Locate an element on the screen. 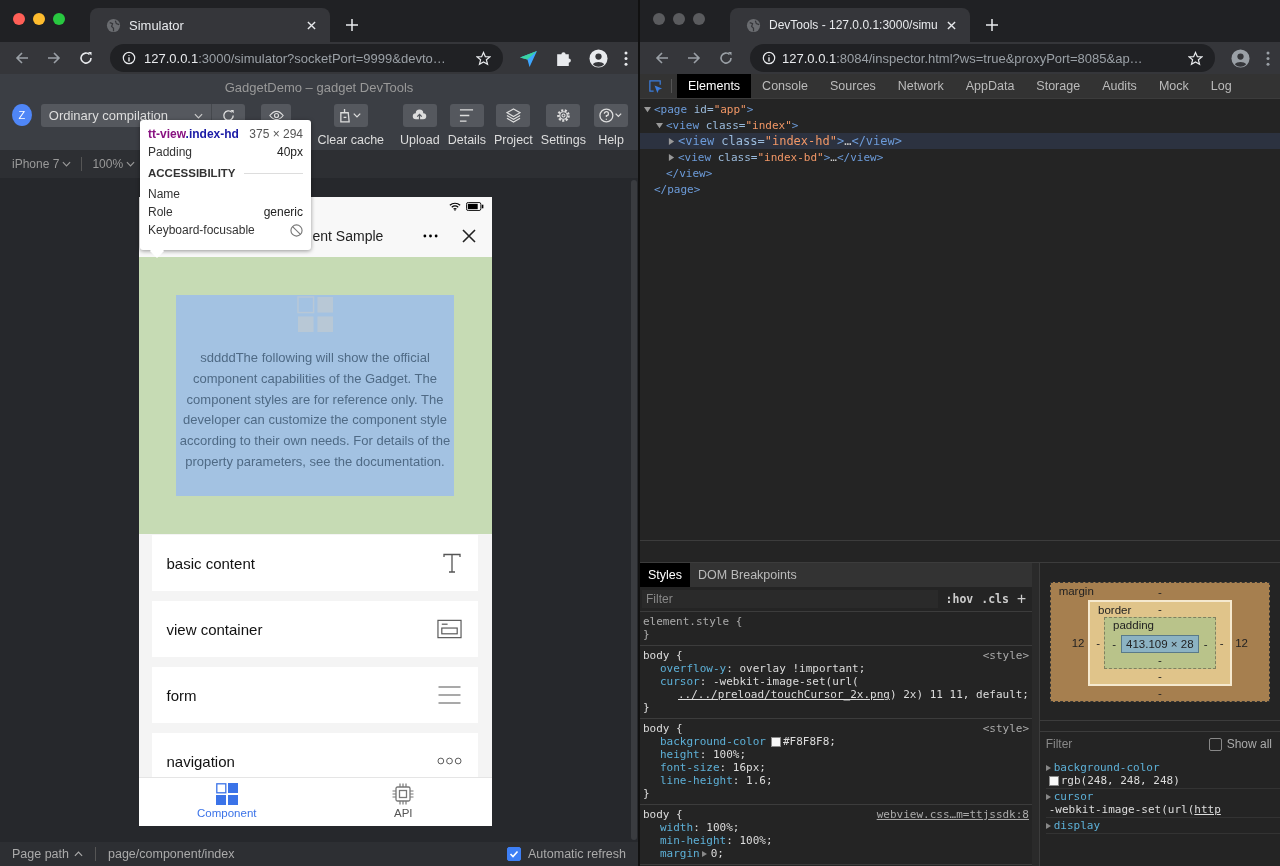  css-declaration: line-height: 1.6; is located at coordinates (716, 780).